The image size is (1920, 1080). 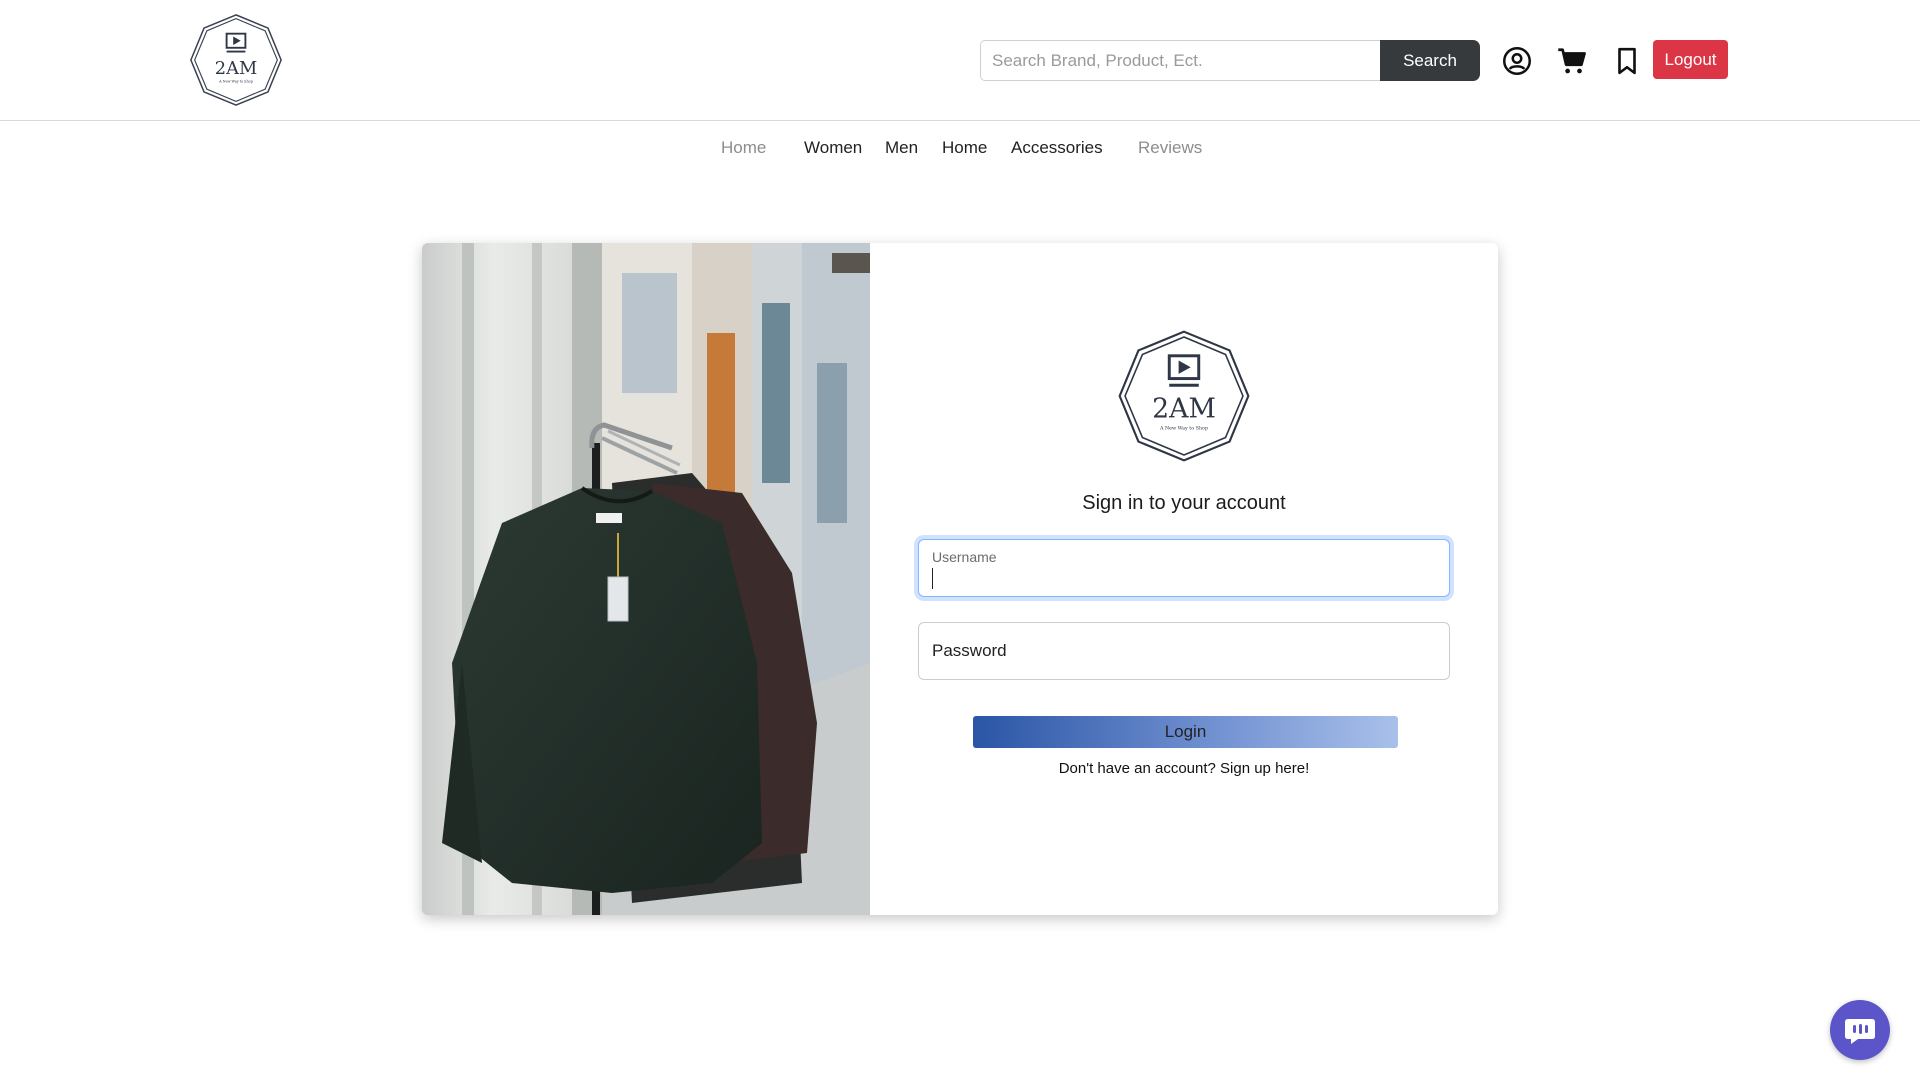 What do you see at coordinates (964, 557) in the screenshot?
I see `username-label: Username` at bounding box center [964, 557].